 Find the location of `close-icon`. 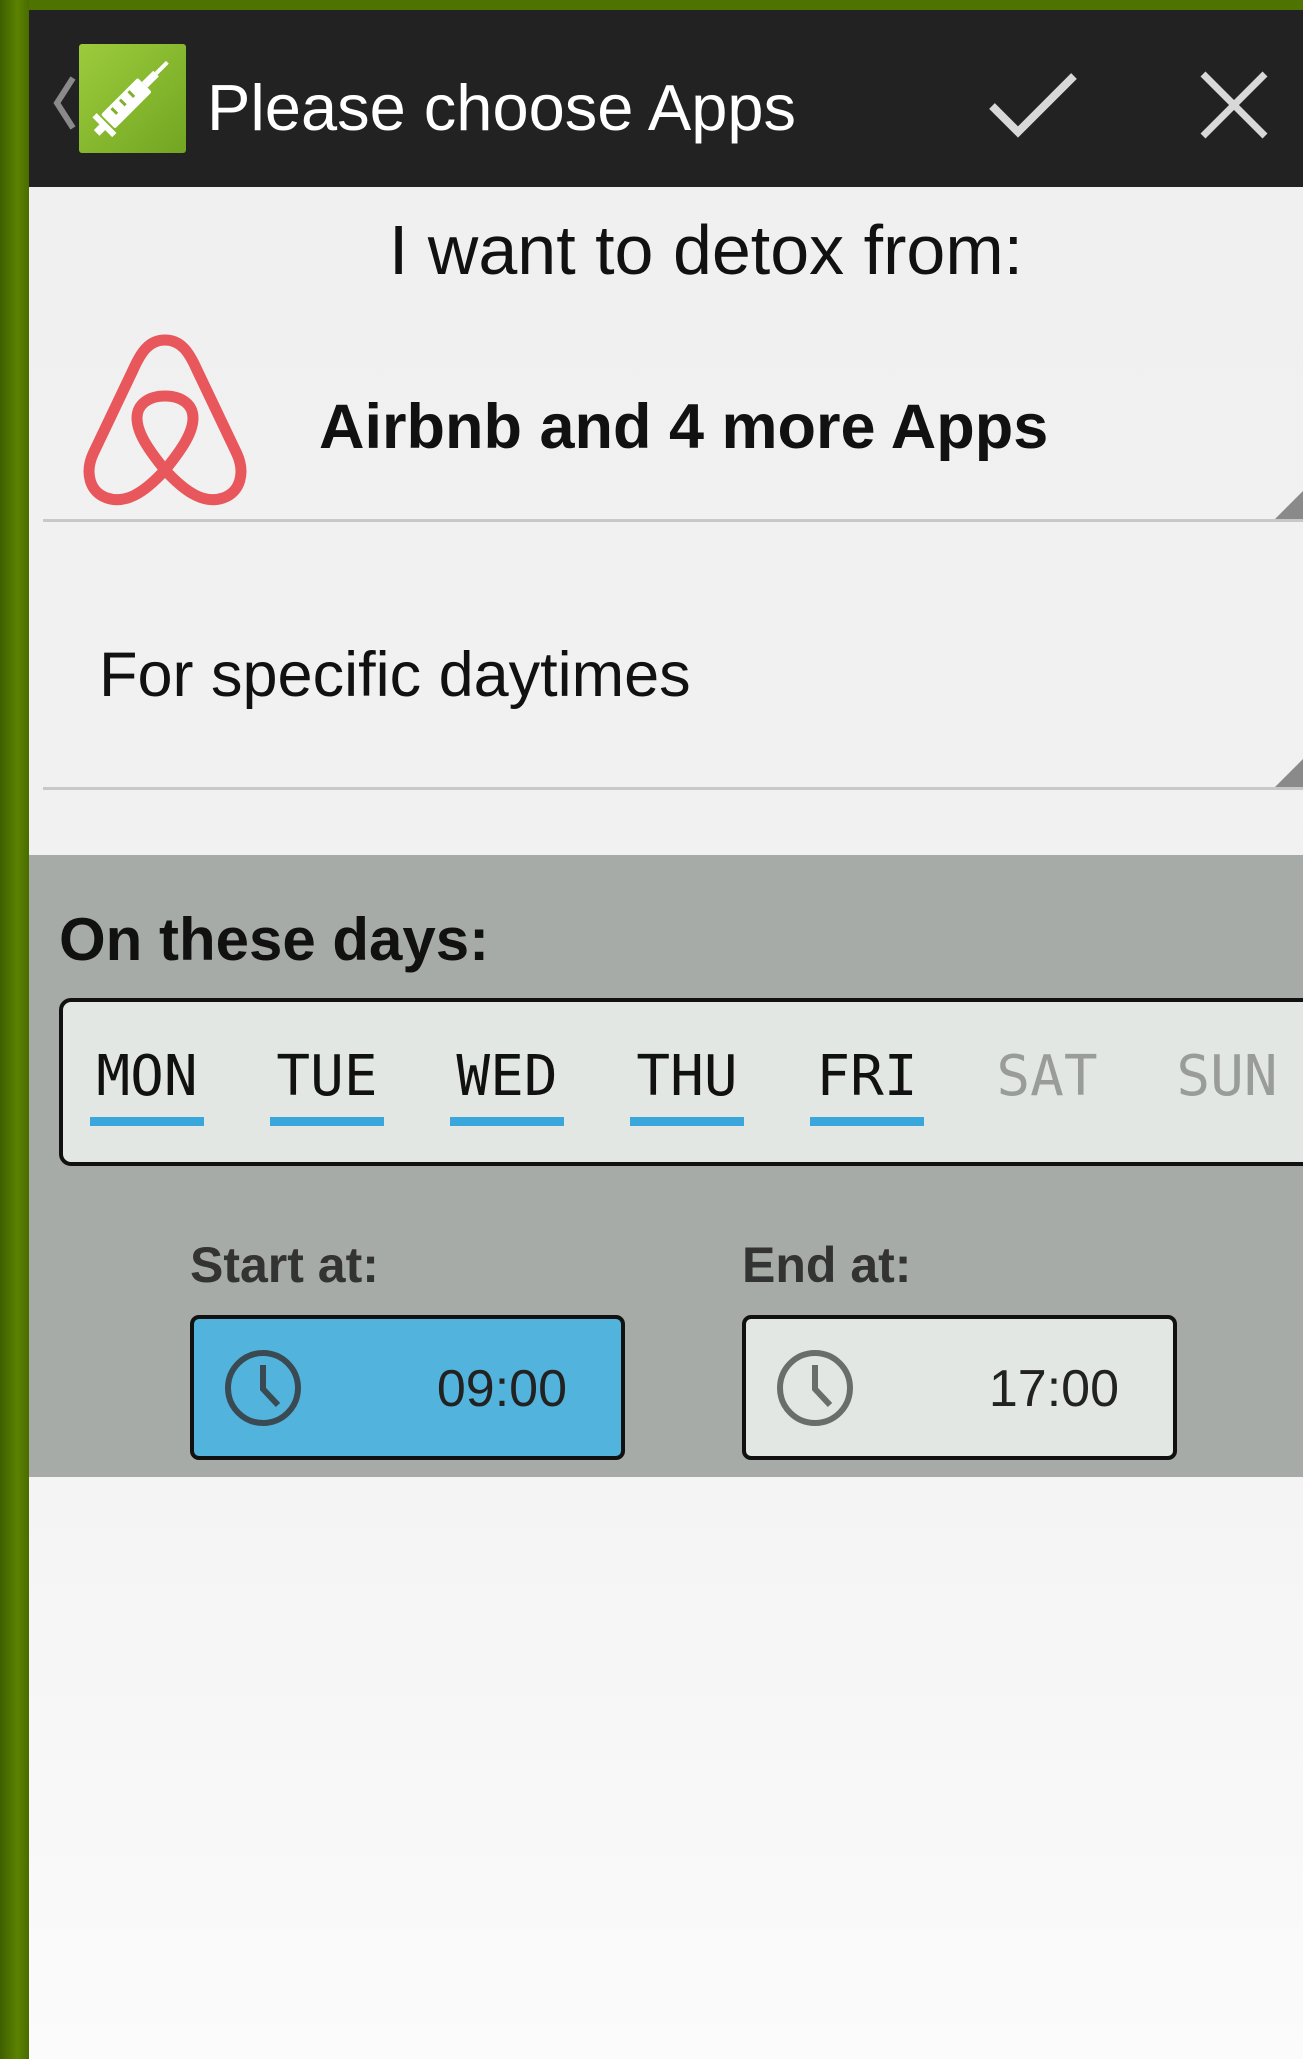

close-icon is located at coordinates (1234, 105).